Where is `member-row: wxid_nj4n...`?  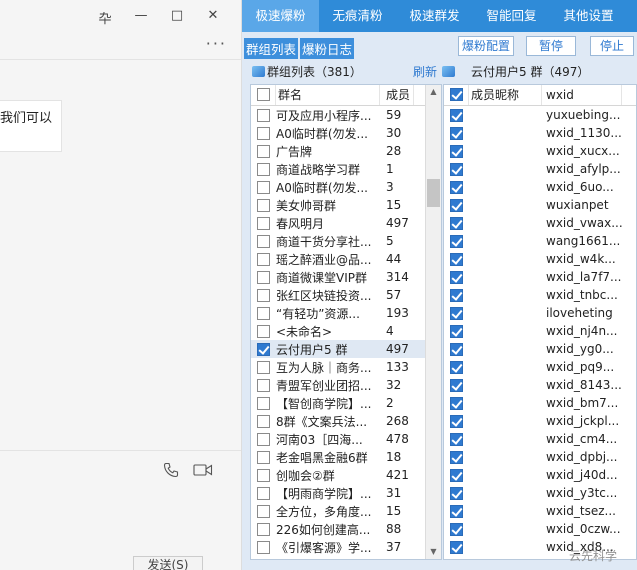 member-row: wxid_nj4n... is located at coordinates (540, 331).